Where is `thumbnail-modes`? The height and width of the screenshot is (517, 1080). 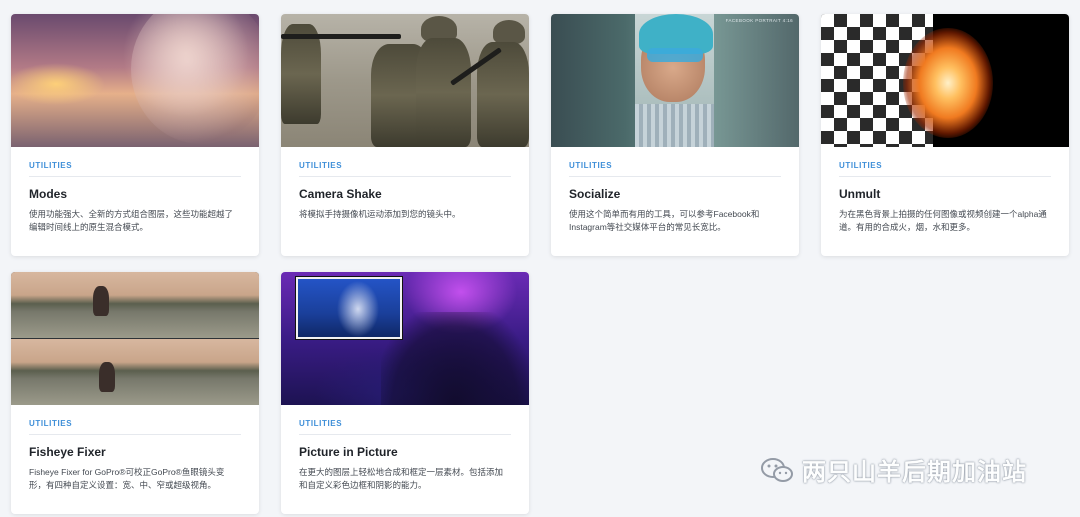 thumbnail-modes is located at coordinates (135, 80).